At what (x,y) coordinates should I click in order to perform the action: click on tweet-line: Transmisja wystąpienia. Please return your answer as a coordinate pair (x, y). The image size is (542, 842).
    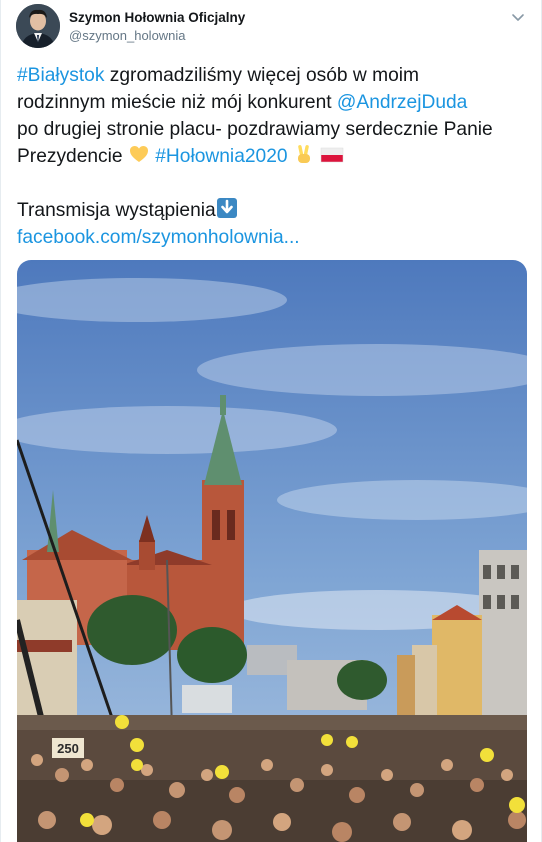
    Looking at the image, I should click on (274, 210).